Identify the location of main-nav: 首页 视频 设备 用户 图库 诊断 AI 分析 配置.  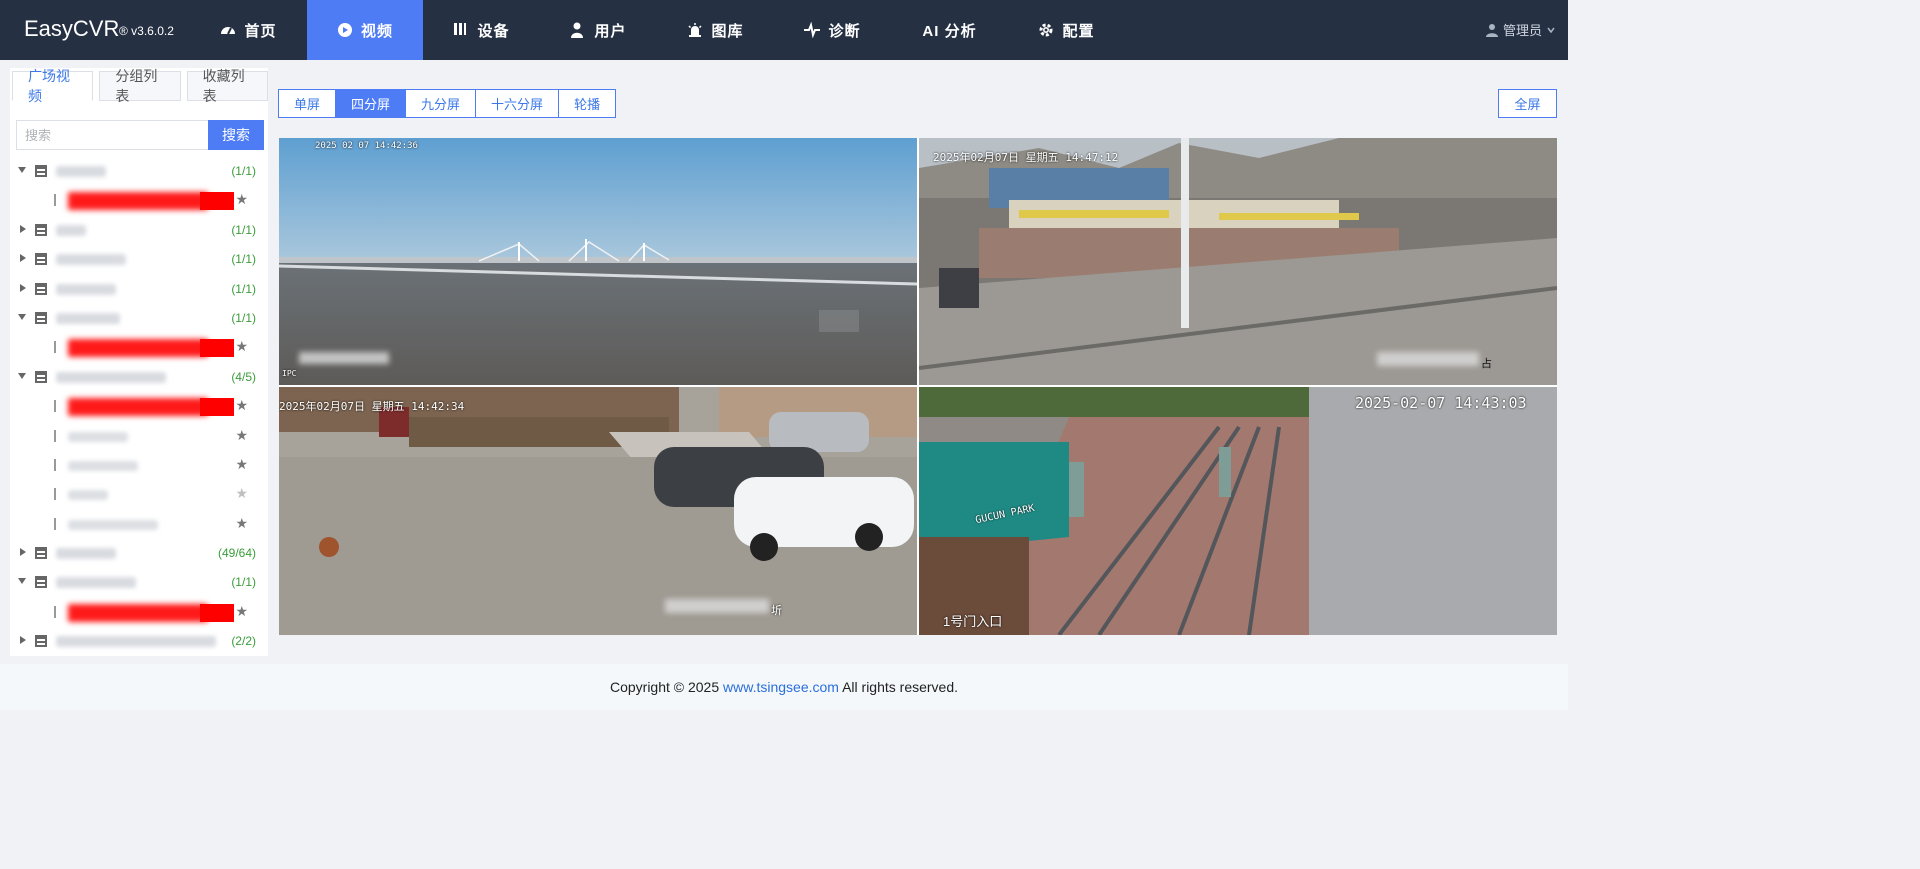
(657, 30).